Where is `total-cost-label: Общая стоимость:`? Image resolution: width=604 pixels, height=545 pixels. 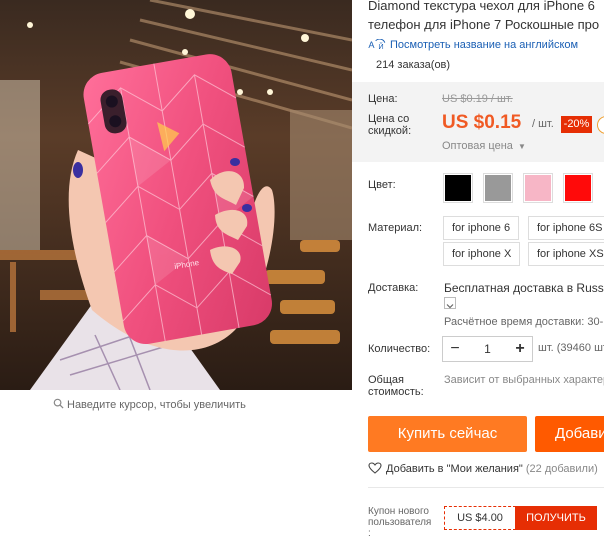
total-cost-label: Общая стоимость: is located at coordinates (396, 386).